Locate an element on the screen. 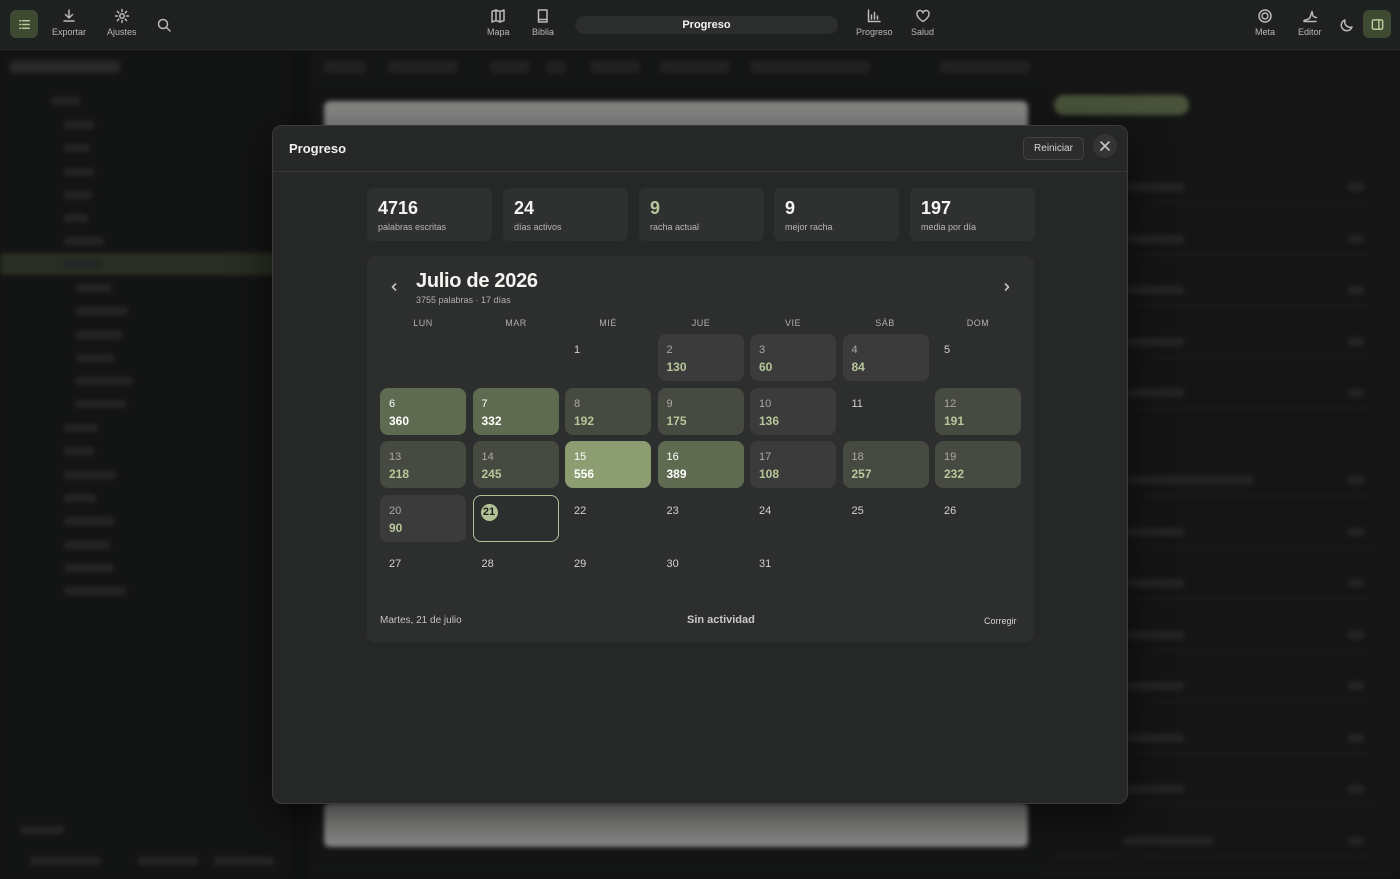 The image size is (1400, 879). day-number: 10 is located at coordinates (765, 403).